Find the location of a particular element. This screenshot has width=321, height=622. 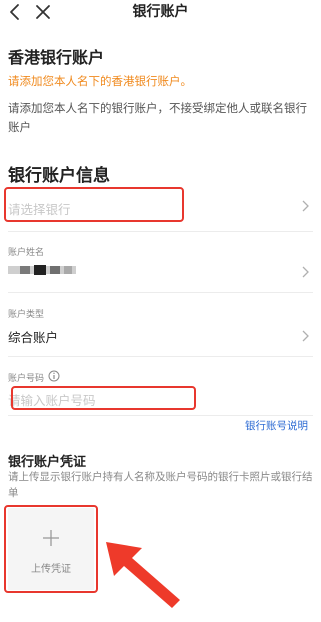

hk-description: 请添加您本人名下的银行账户，不接受绑定他人或联名银行账户 is located at coordinates (157, 117).